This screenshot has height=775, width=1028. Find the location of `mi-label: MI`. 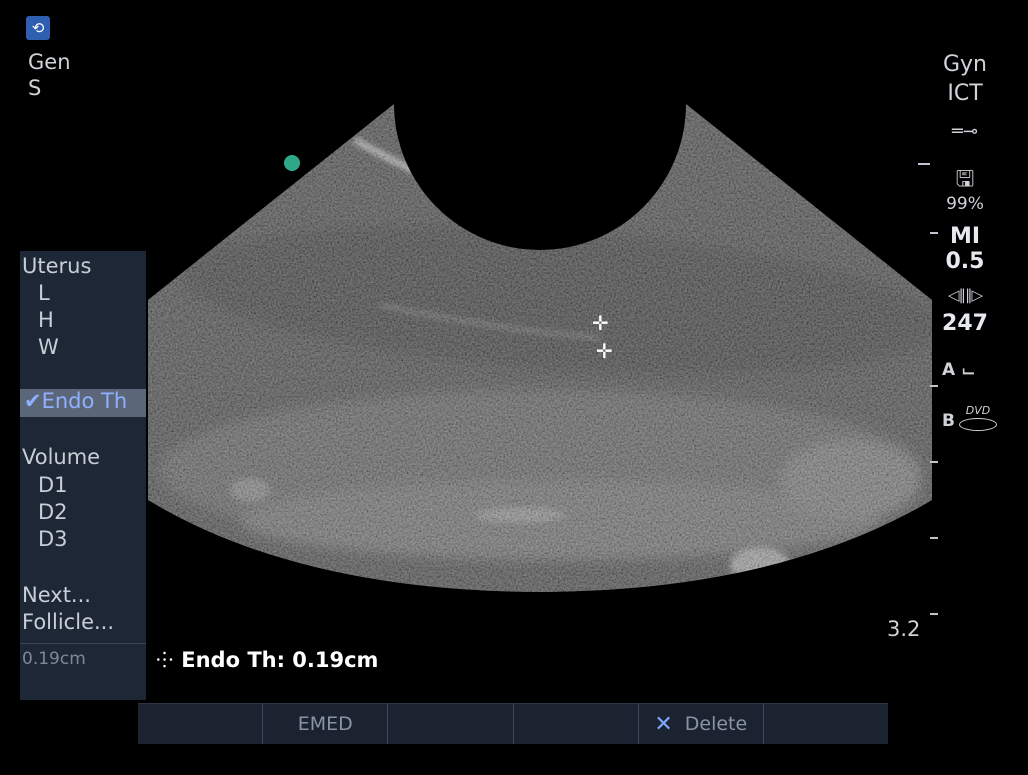

mi-label: MI is located at coordinates (965, 236).